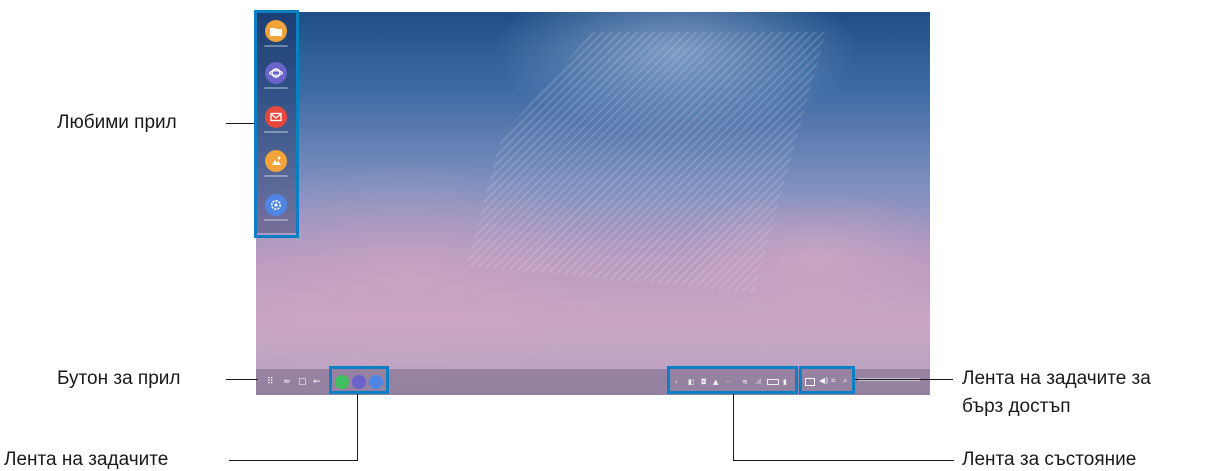 This screenshot has height=471, width=1205. Describe the element at coordinates (276, 124) in the screenshot. I see `favorite-apps-highlight` at that location.